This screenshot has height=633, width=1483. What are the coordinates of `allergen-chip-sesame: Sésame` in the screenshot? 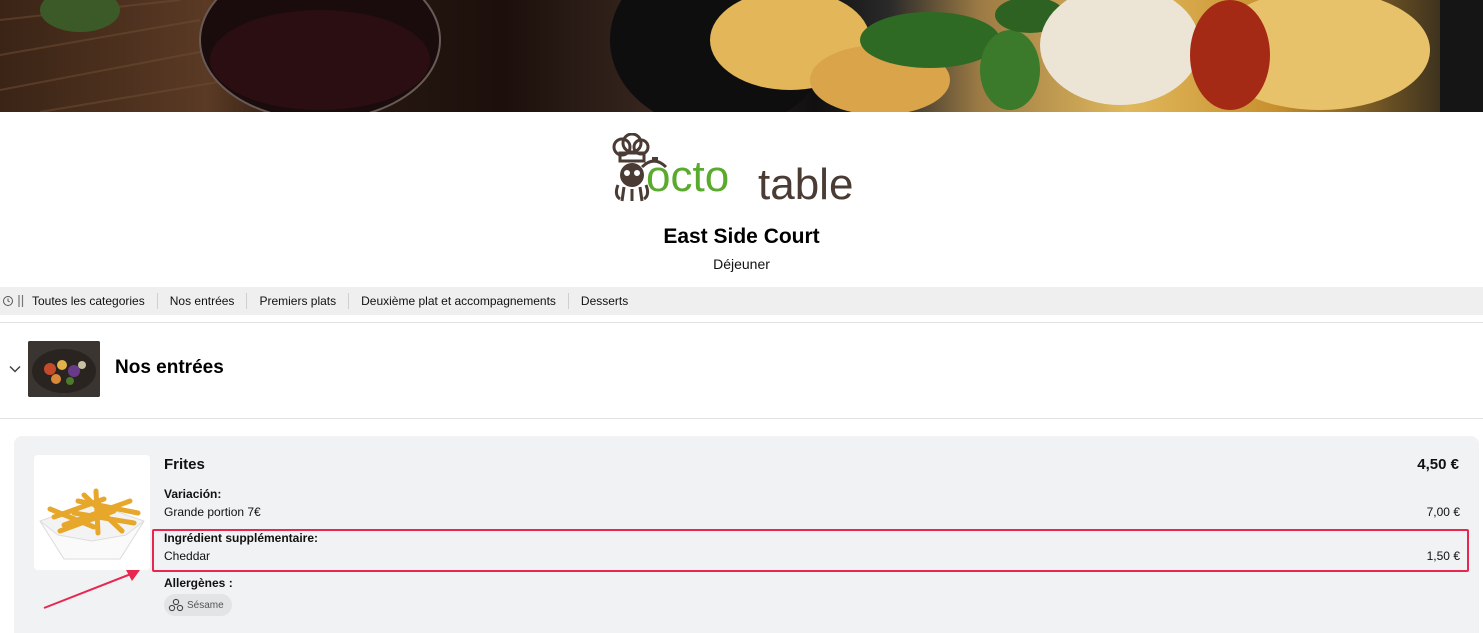 It's located at (198, 605).